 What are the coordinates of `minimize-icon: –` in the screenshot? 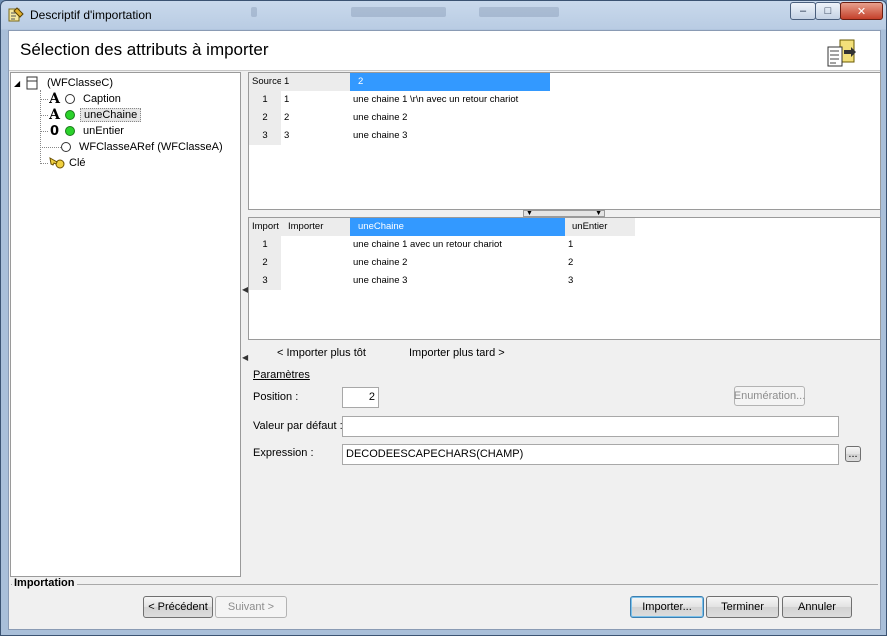 It's located at (803, 11).